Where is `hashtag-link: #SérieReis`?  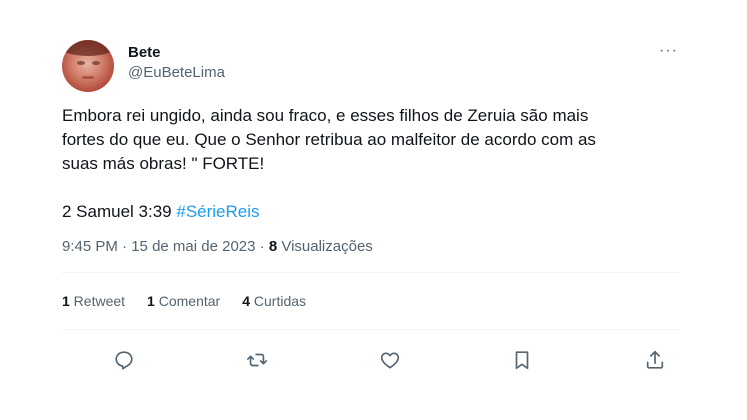
hashtag-link: #SérieReis is located at coordinates (217, 211).